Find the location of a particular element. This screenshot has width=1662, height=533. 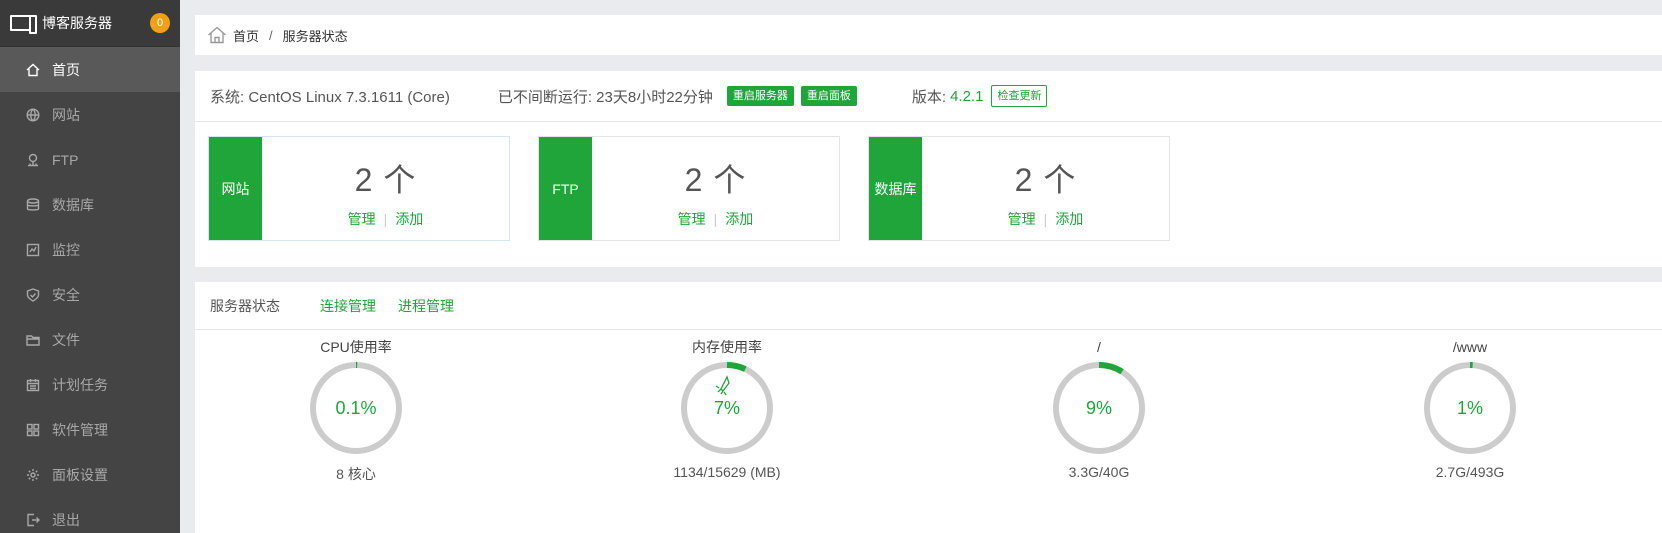

folder-icon is located at coordinates (33, 340).